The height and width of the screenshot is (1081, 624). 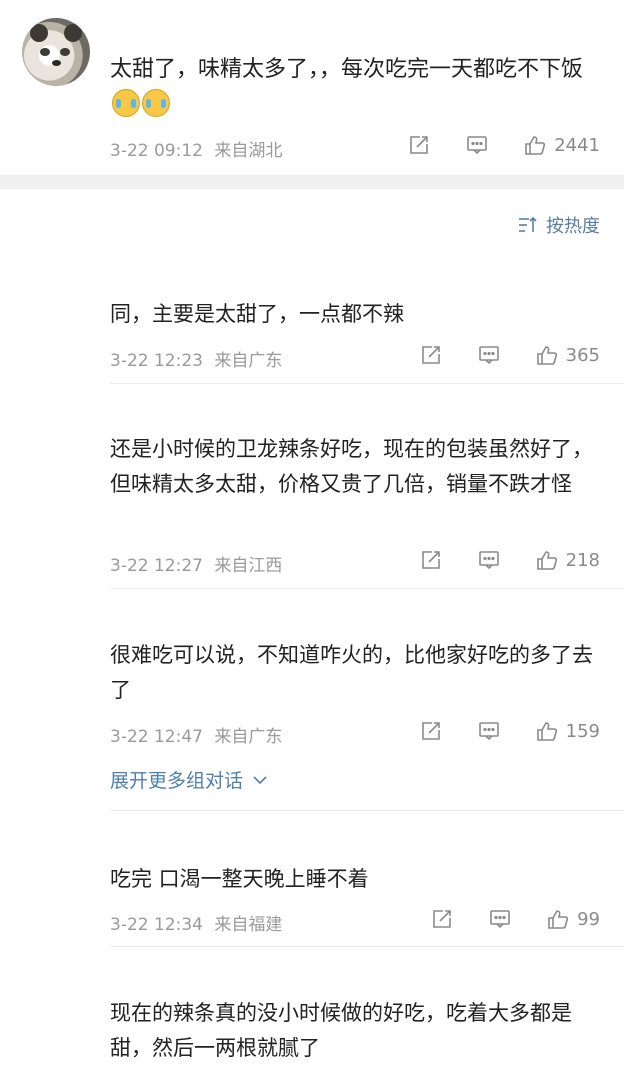 I want to click on reply-time: 3-22 12:27, so click(x=156, y=566).